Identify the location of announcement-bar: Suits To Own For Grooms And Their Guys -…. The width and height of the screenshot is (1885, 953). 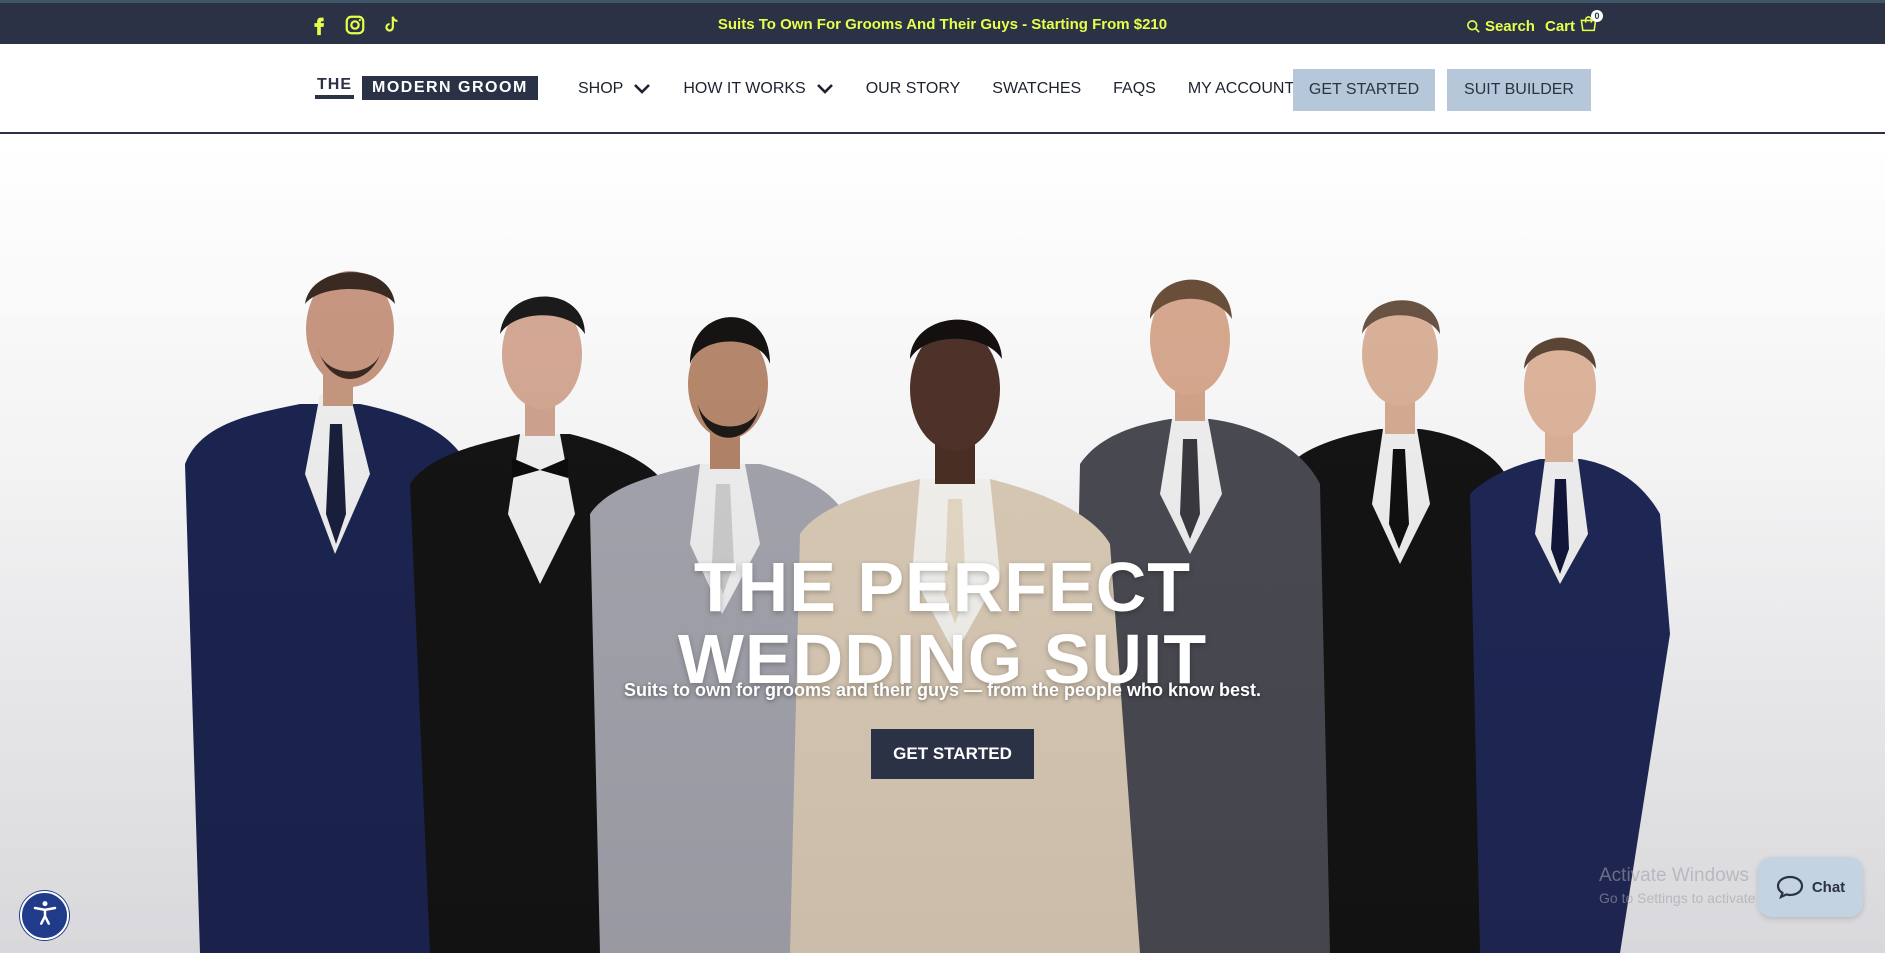
(942, 22).